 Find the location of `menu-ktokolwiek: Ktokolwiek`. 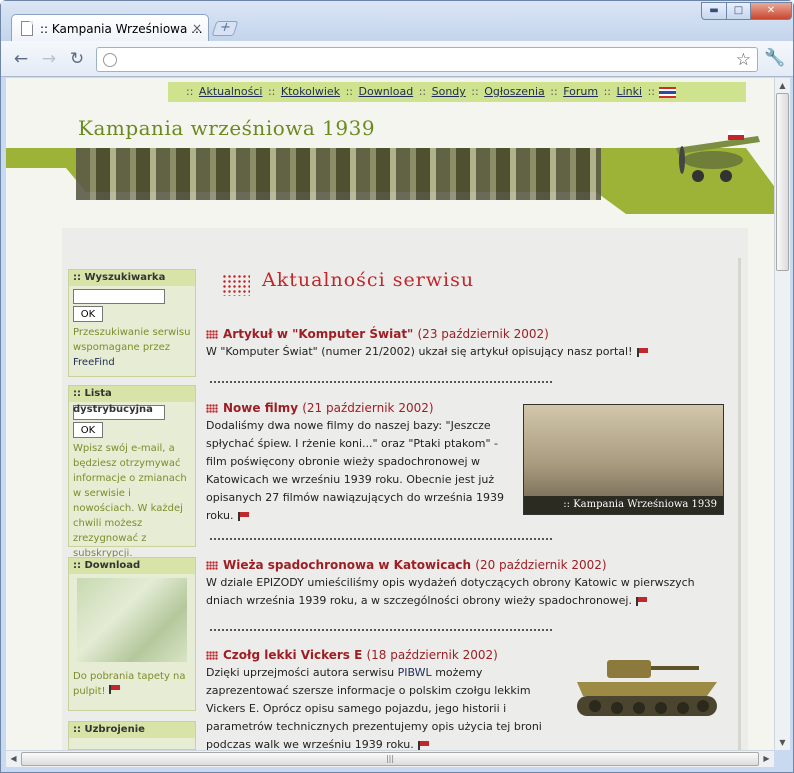

menu-ktokolwiek: Ktokolwiek is located at coordinates (310, 91).